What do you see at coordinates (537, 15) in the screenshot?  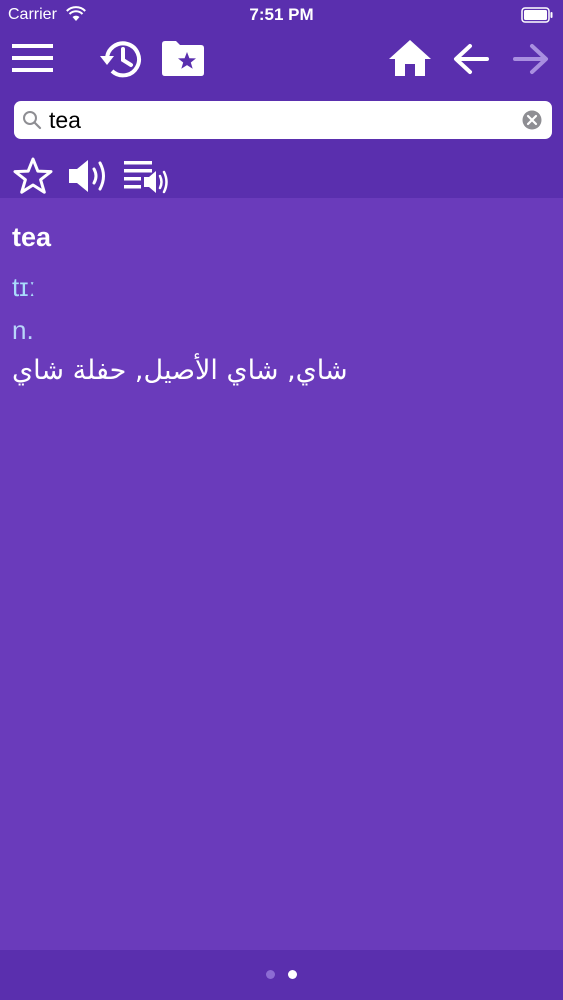 I see `battery-icon` at bounding box center [537, 15].